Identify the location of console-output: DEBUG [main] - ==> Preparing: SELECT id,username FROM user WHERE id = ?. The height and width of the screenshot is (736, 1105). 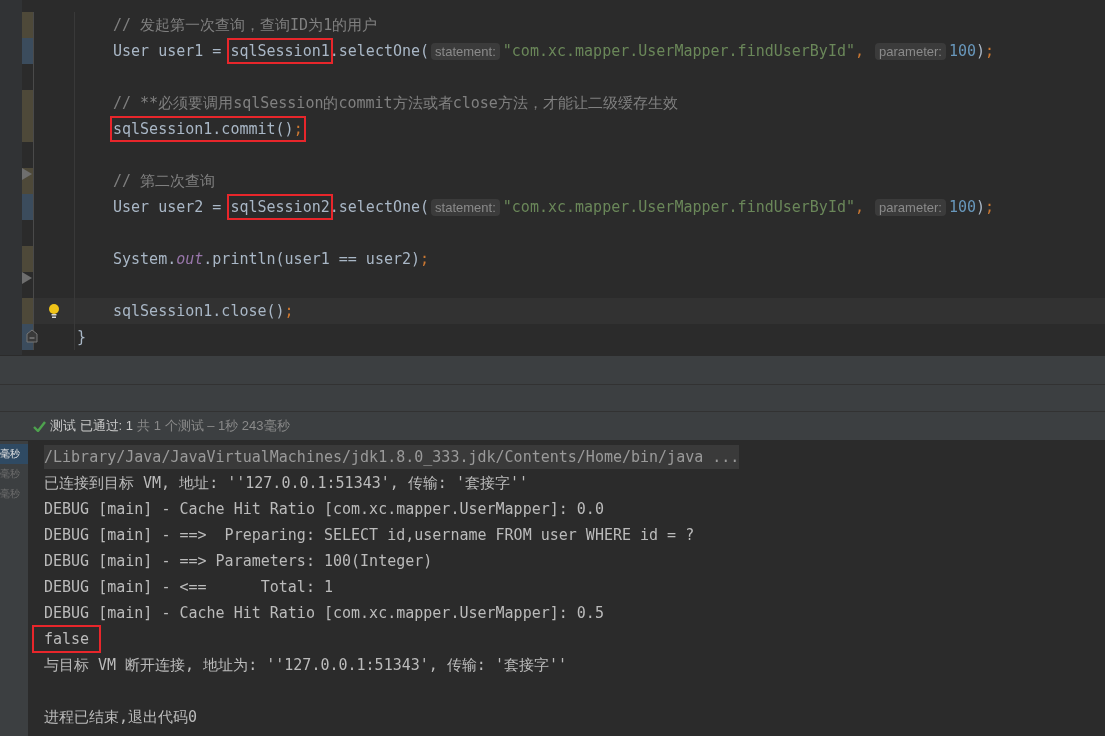
(369, 535).